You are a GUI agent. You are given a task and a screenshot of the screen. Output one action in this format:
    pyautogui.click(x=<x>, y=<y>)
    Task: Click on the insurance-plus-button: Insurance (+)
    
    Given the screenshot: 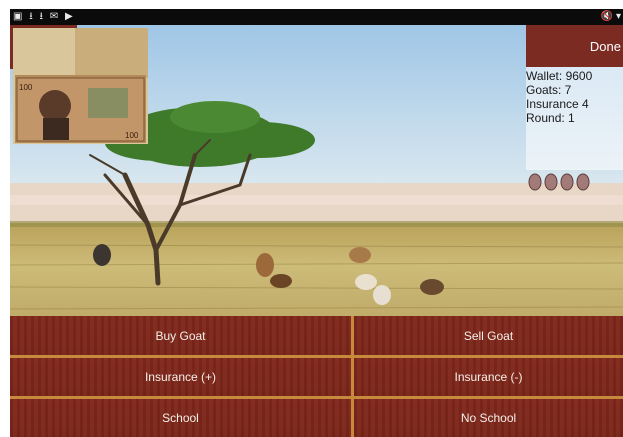 What is the action you would take?
    pyautogui.click(x=180, y=377)
    